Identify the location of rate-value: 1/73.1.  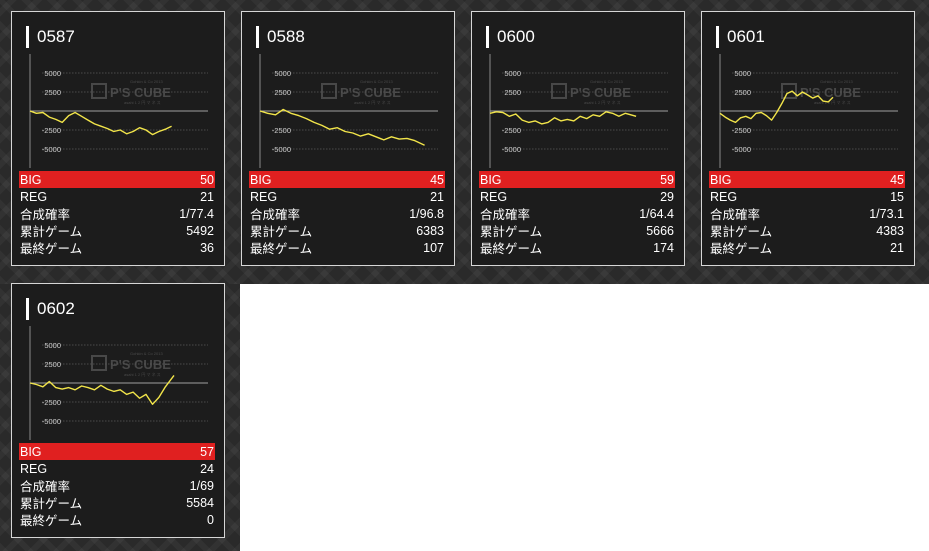
(886, 213).